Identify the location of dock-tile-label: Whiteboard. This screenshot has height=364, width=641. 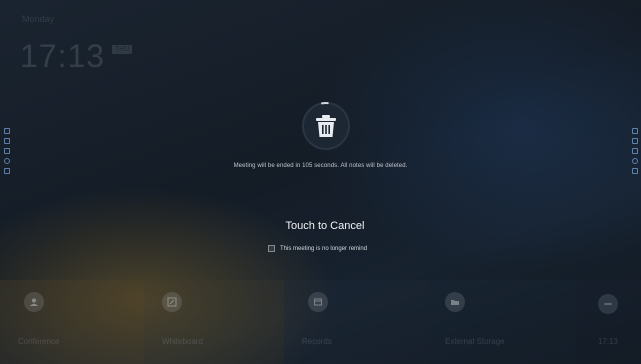
(182, 341).